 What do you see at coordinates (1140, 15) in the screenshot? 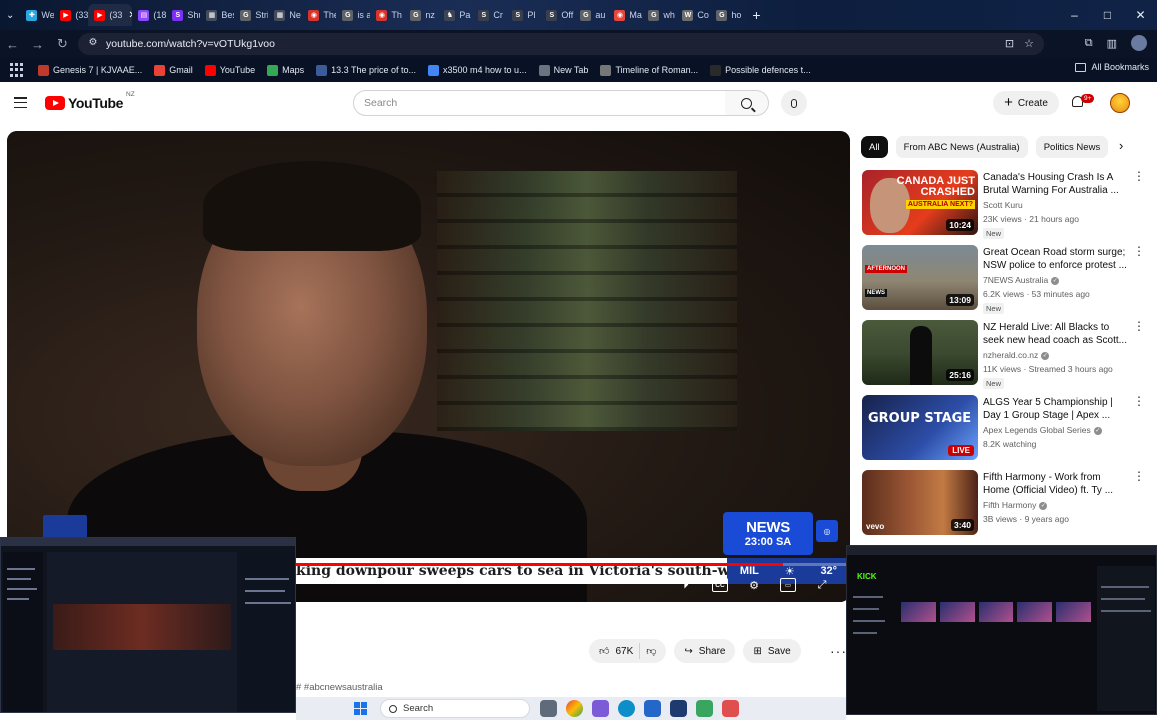
I see `close-window-button: ✕` at bounding box center [1140, 15].